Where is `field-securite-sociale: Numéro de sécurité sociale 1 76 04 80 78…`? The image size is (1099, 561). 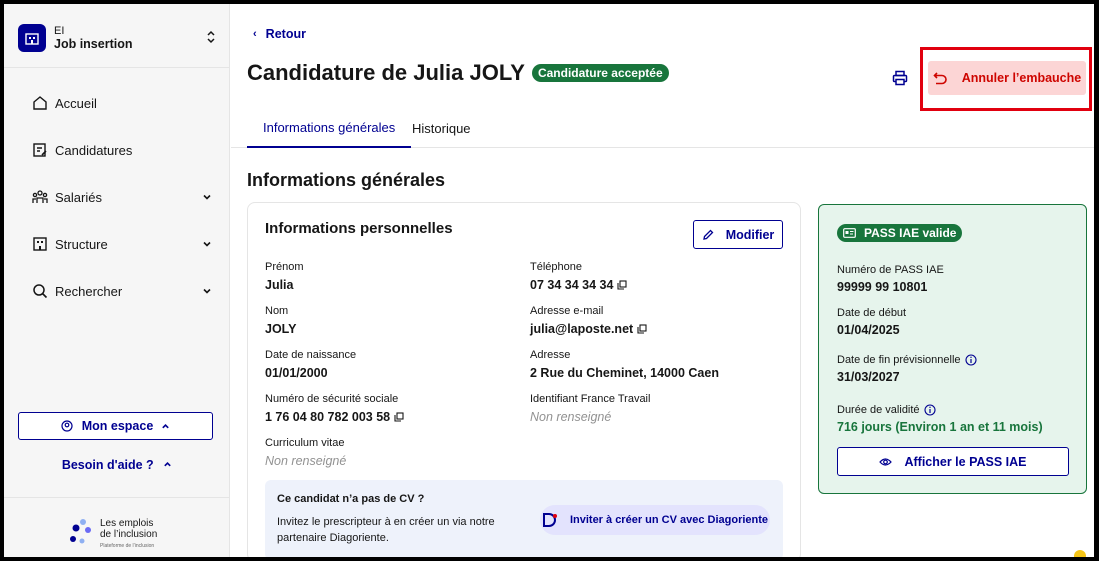 field-securite-sociale: Numéro de sécurité sociale 1 76 04 80 78… is located at coordinates (385, 408).